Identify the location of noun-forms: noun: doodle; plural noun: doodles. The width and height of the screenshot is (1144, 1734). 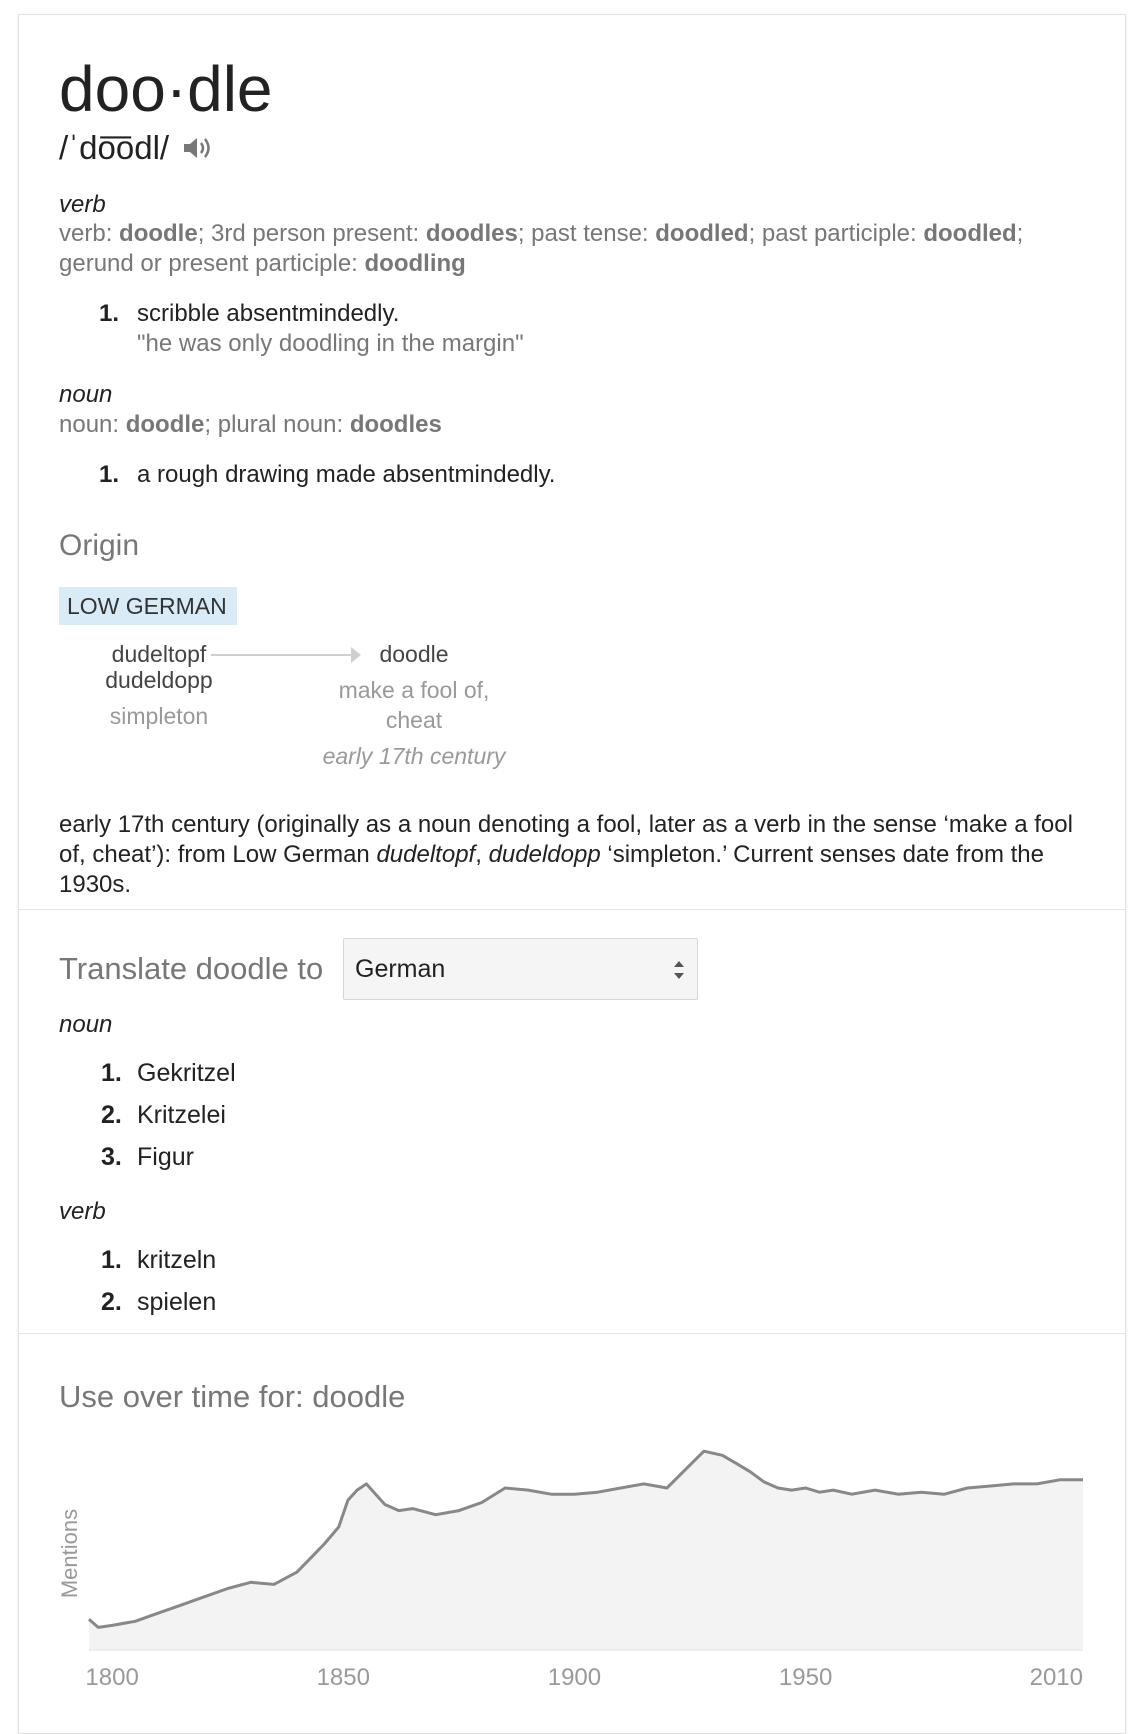
(559, 425).